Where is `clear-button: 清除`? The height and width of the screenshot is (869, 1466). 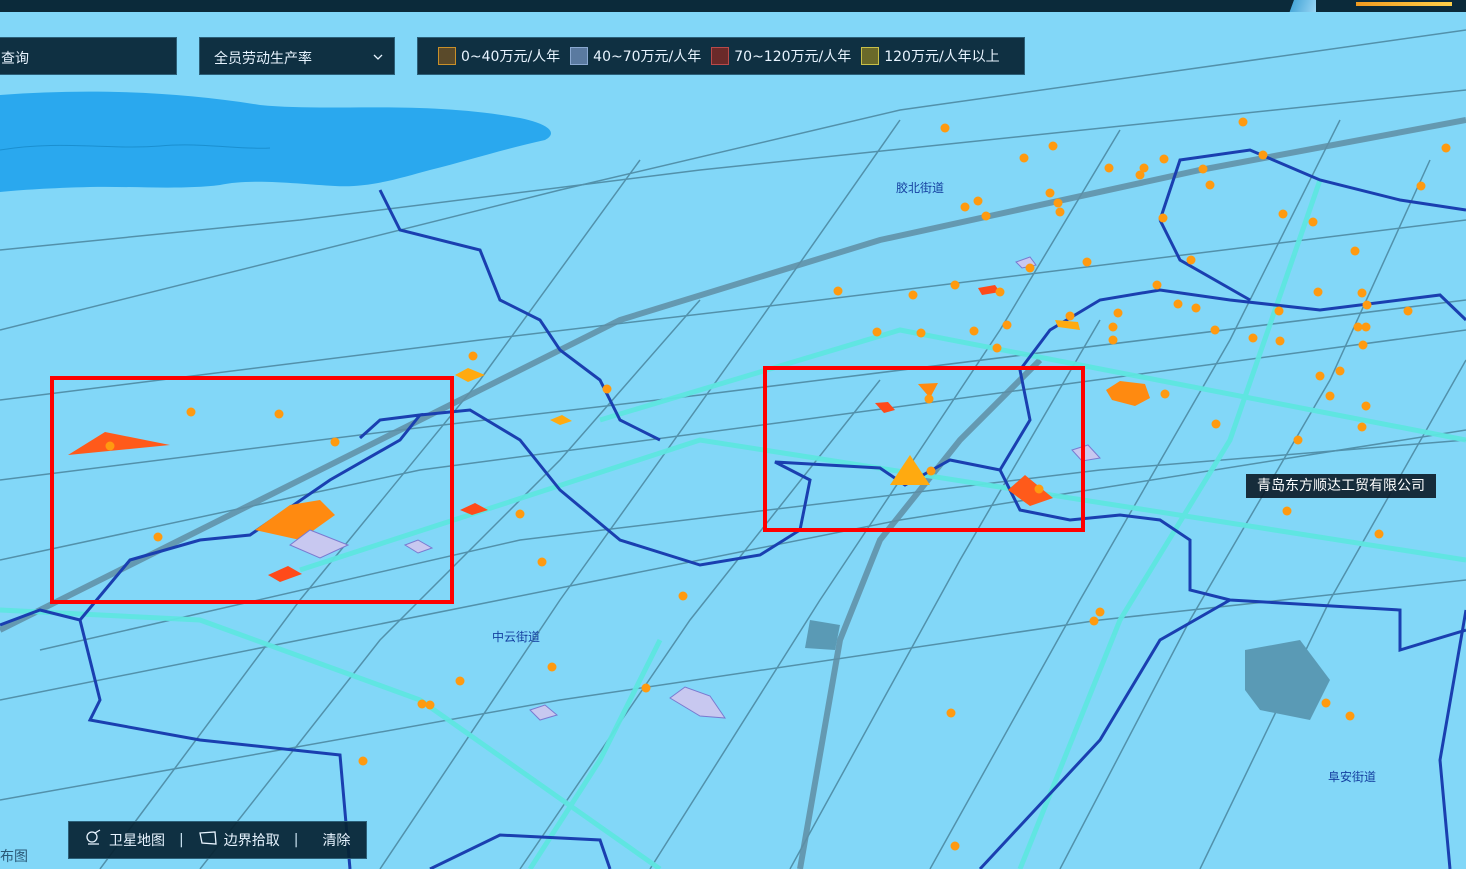
clear-button: 清除 is located at coordinates (336, 840).